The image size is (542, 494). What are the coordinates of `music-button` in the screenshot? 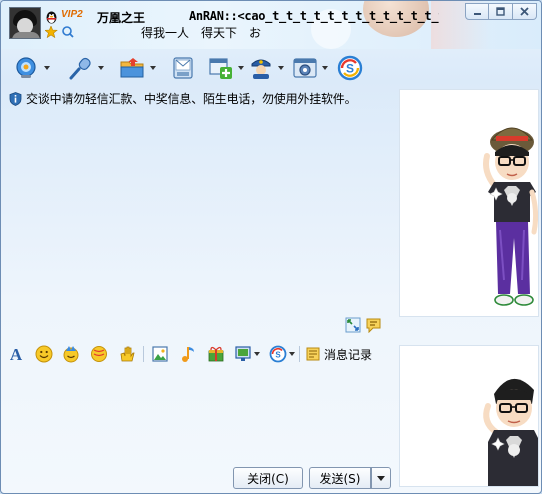 It's located at (188, 354).